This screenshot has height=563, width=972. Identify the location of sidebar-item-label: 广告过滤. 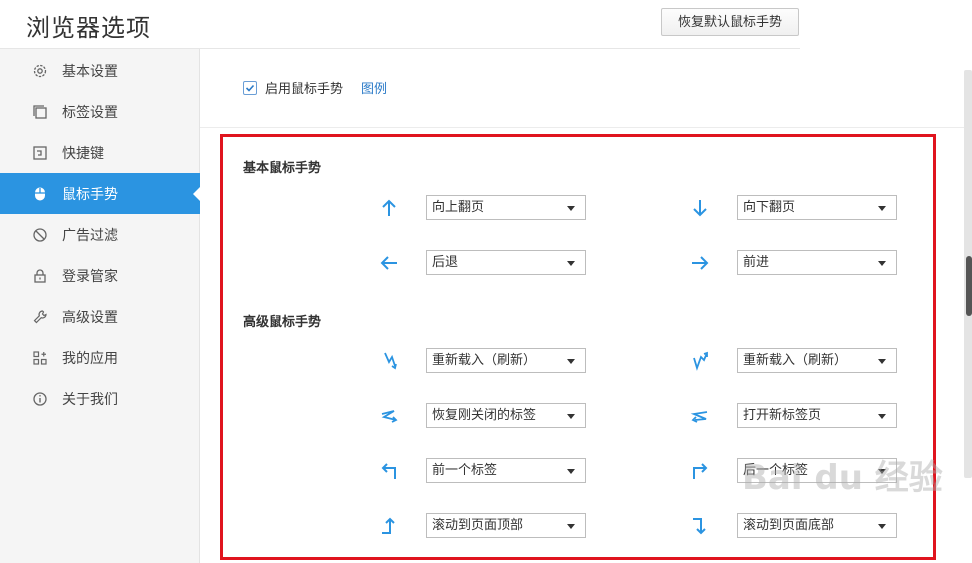
(90, 235).